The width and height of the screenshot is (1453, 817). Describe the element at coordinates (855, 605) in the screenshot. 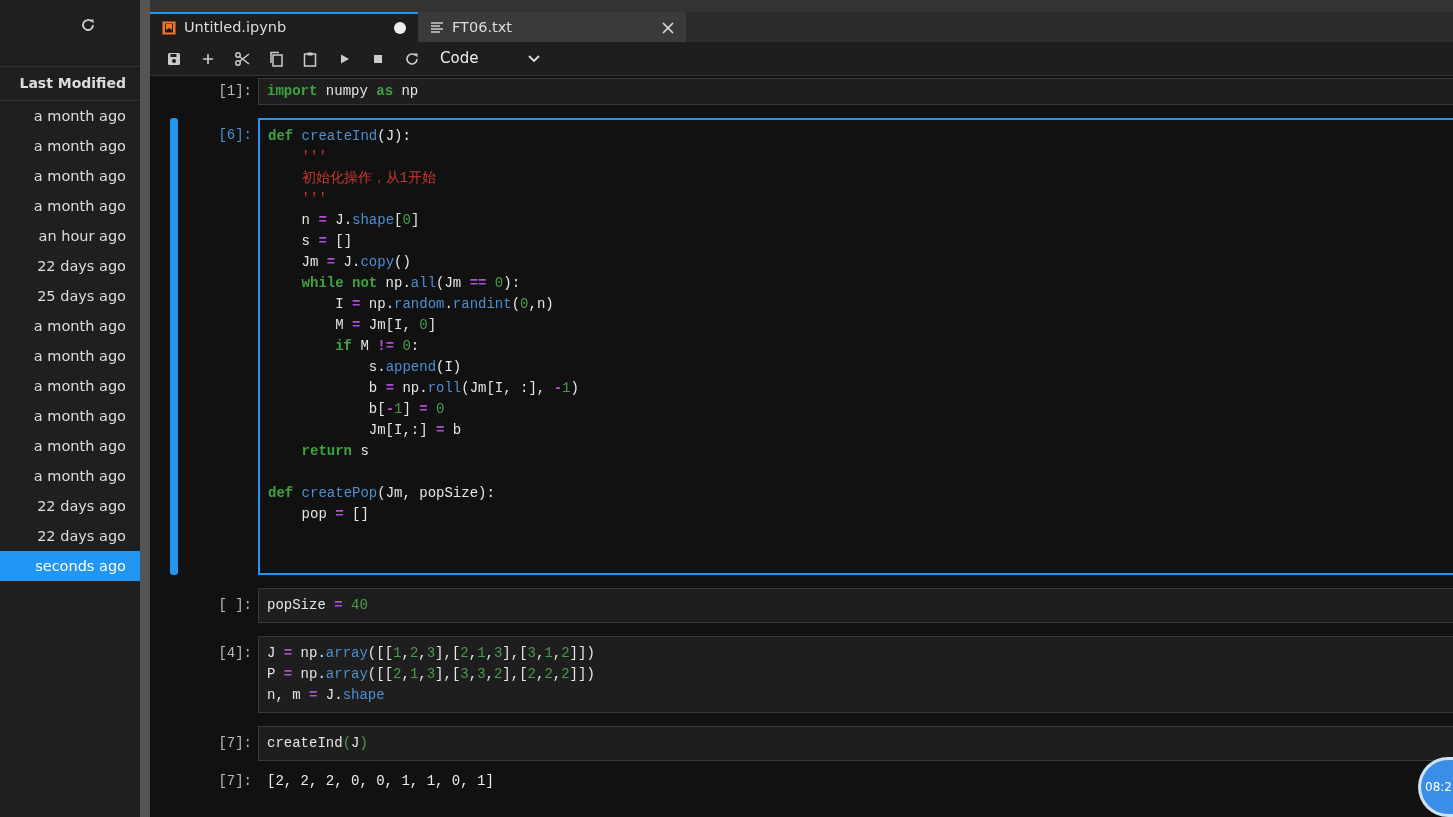

I see `code-cell-editor: popSize = 40` at that location.